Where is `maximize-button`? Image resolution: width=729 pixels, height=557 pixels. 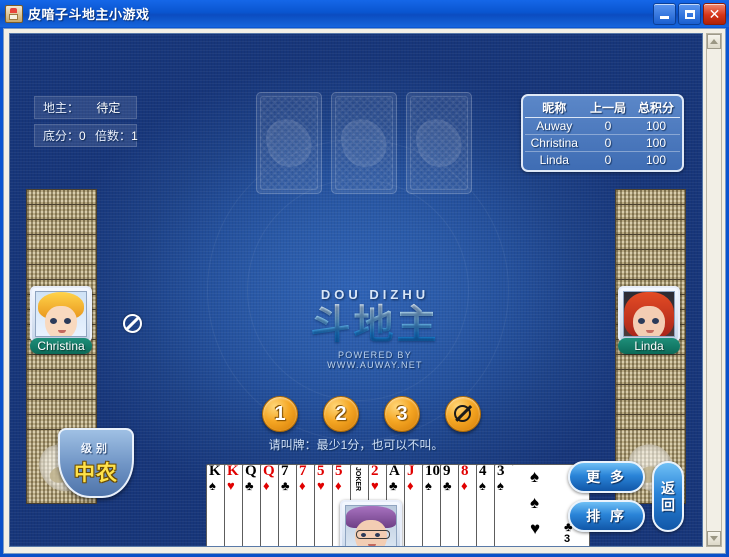
maximize-button is located at coordinates (689, 14).